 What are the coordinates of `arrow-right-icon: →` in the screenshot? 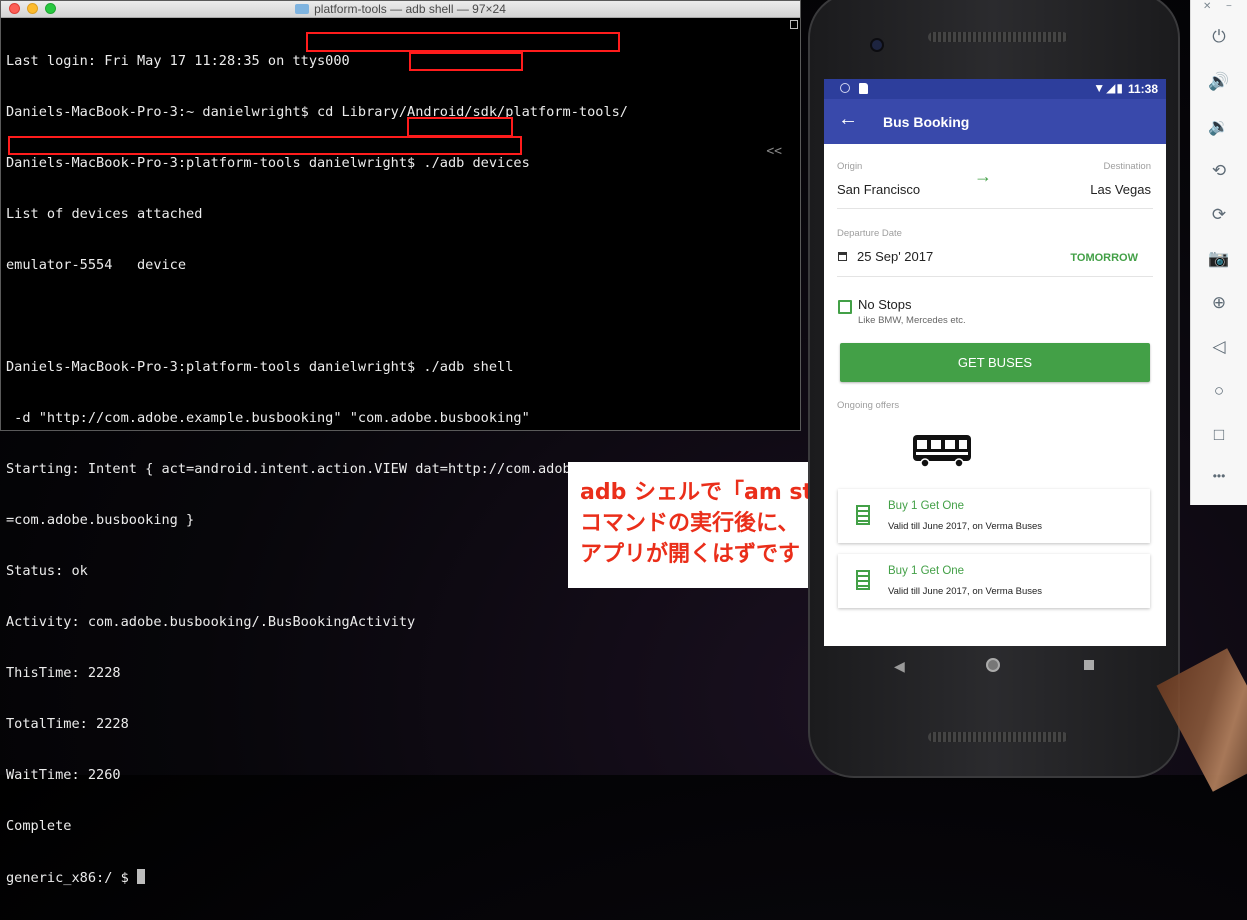 It's located at (983, 176).